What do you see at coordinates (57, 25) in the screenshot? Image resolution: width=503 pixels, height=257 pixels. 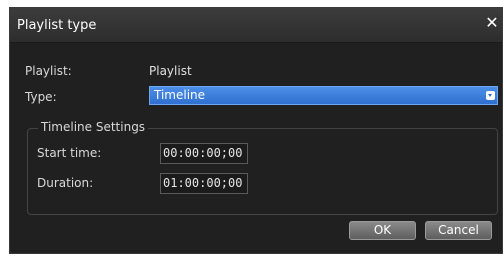 I see `dialog-title: Playlist type` at bounding box center [57, 25].